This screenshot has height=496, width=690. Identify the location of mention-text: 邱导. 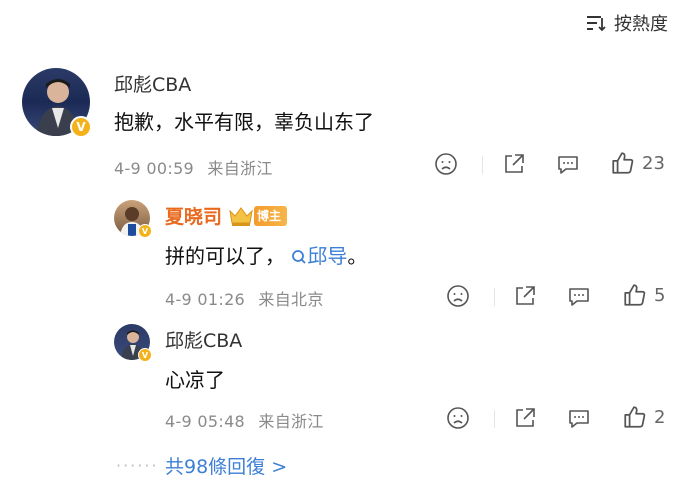
(327, 256).